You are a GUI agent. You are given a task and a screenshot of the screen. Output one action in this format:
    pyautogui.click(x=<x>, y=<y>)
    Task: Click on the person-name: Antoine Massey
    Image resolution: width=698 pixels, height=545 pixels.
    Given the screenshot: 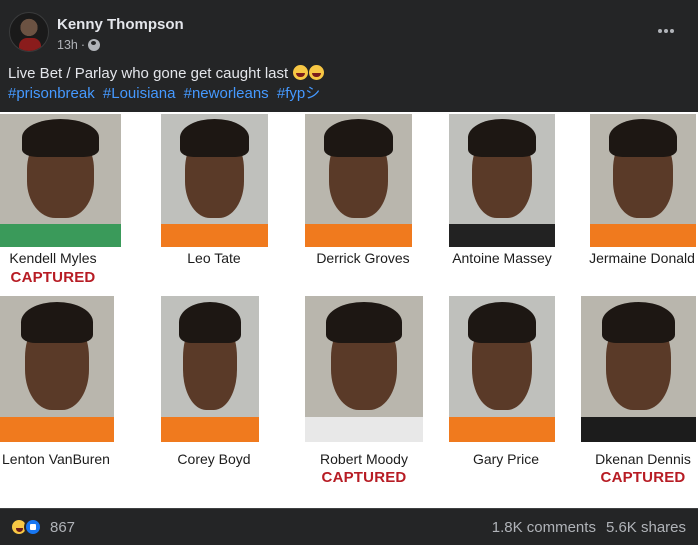 What is the action you would take?
    pyautogui.click(x=502, y=258)
    